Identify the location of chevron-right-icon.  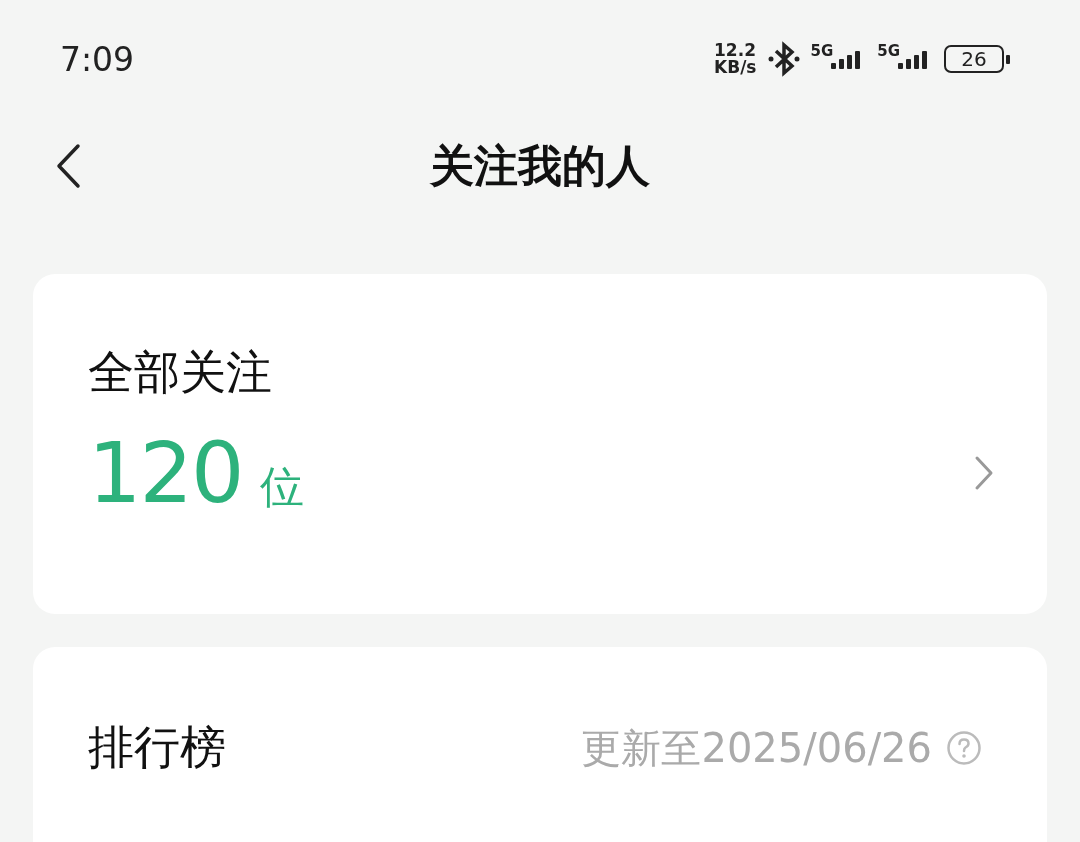
(984, 473).